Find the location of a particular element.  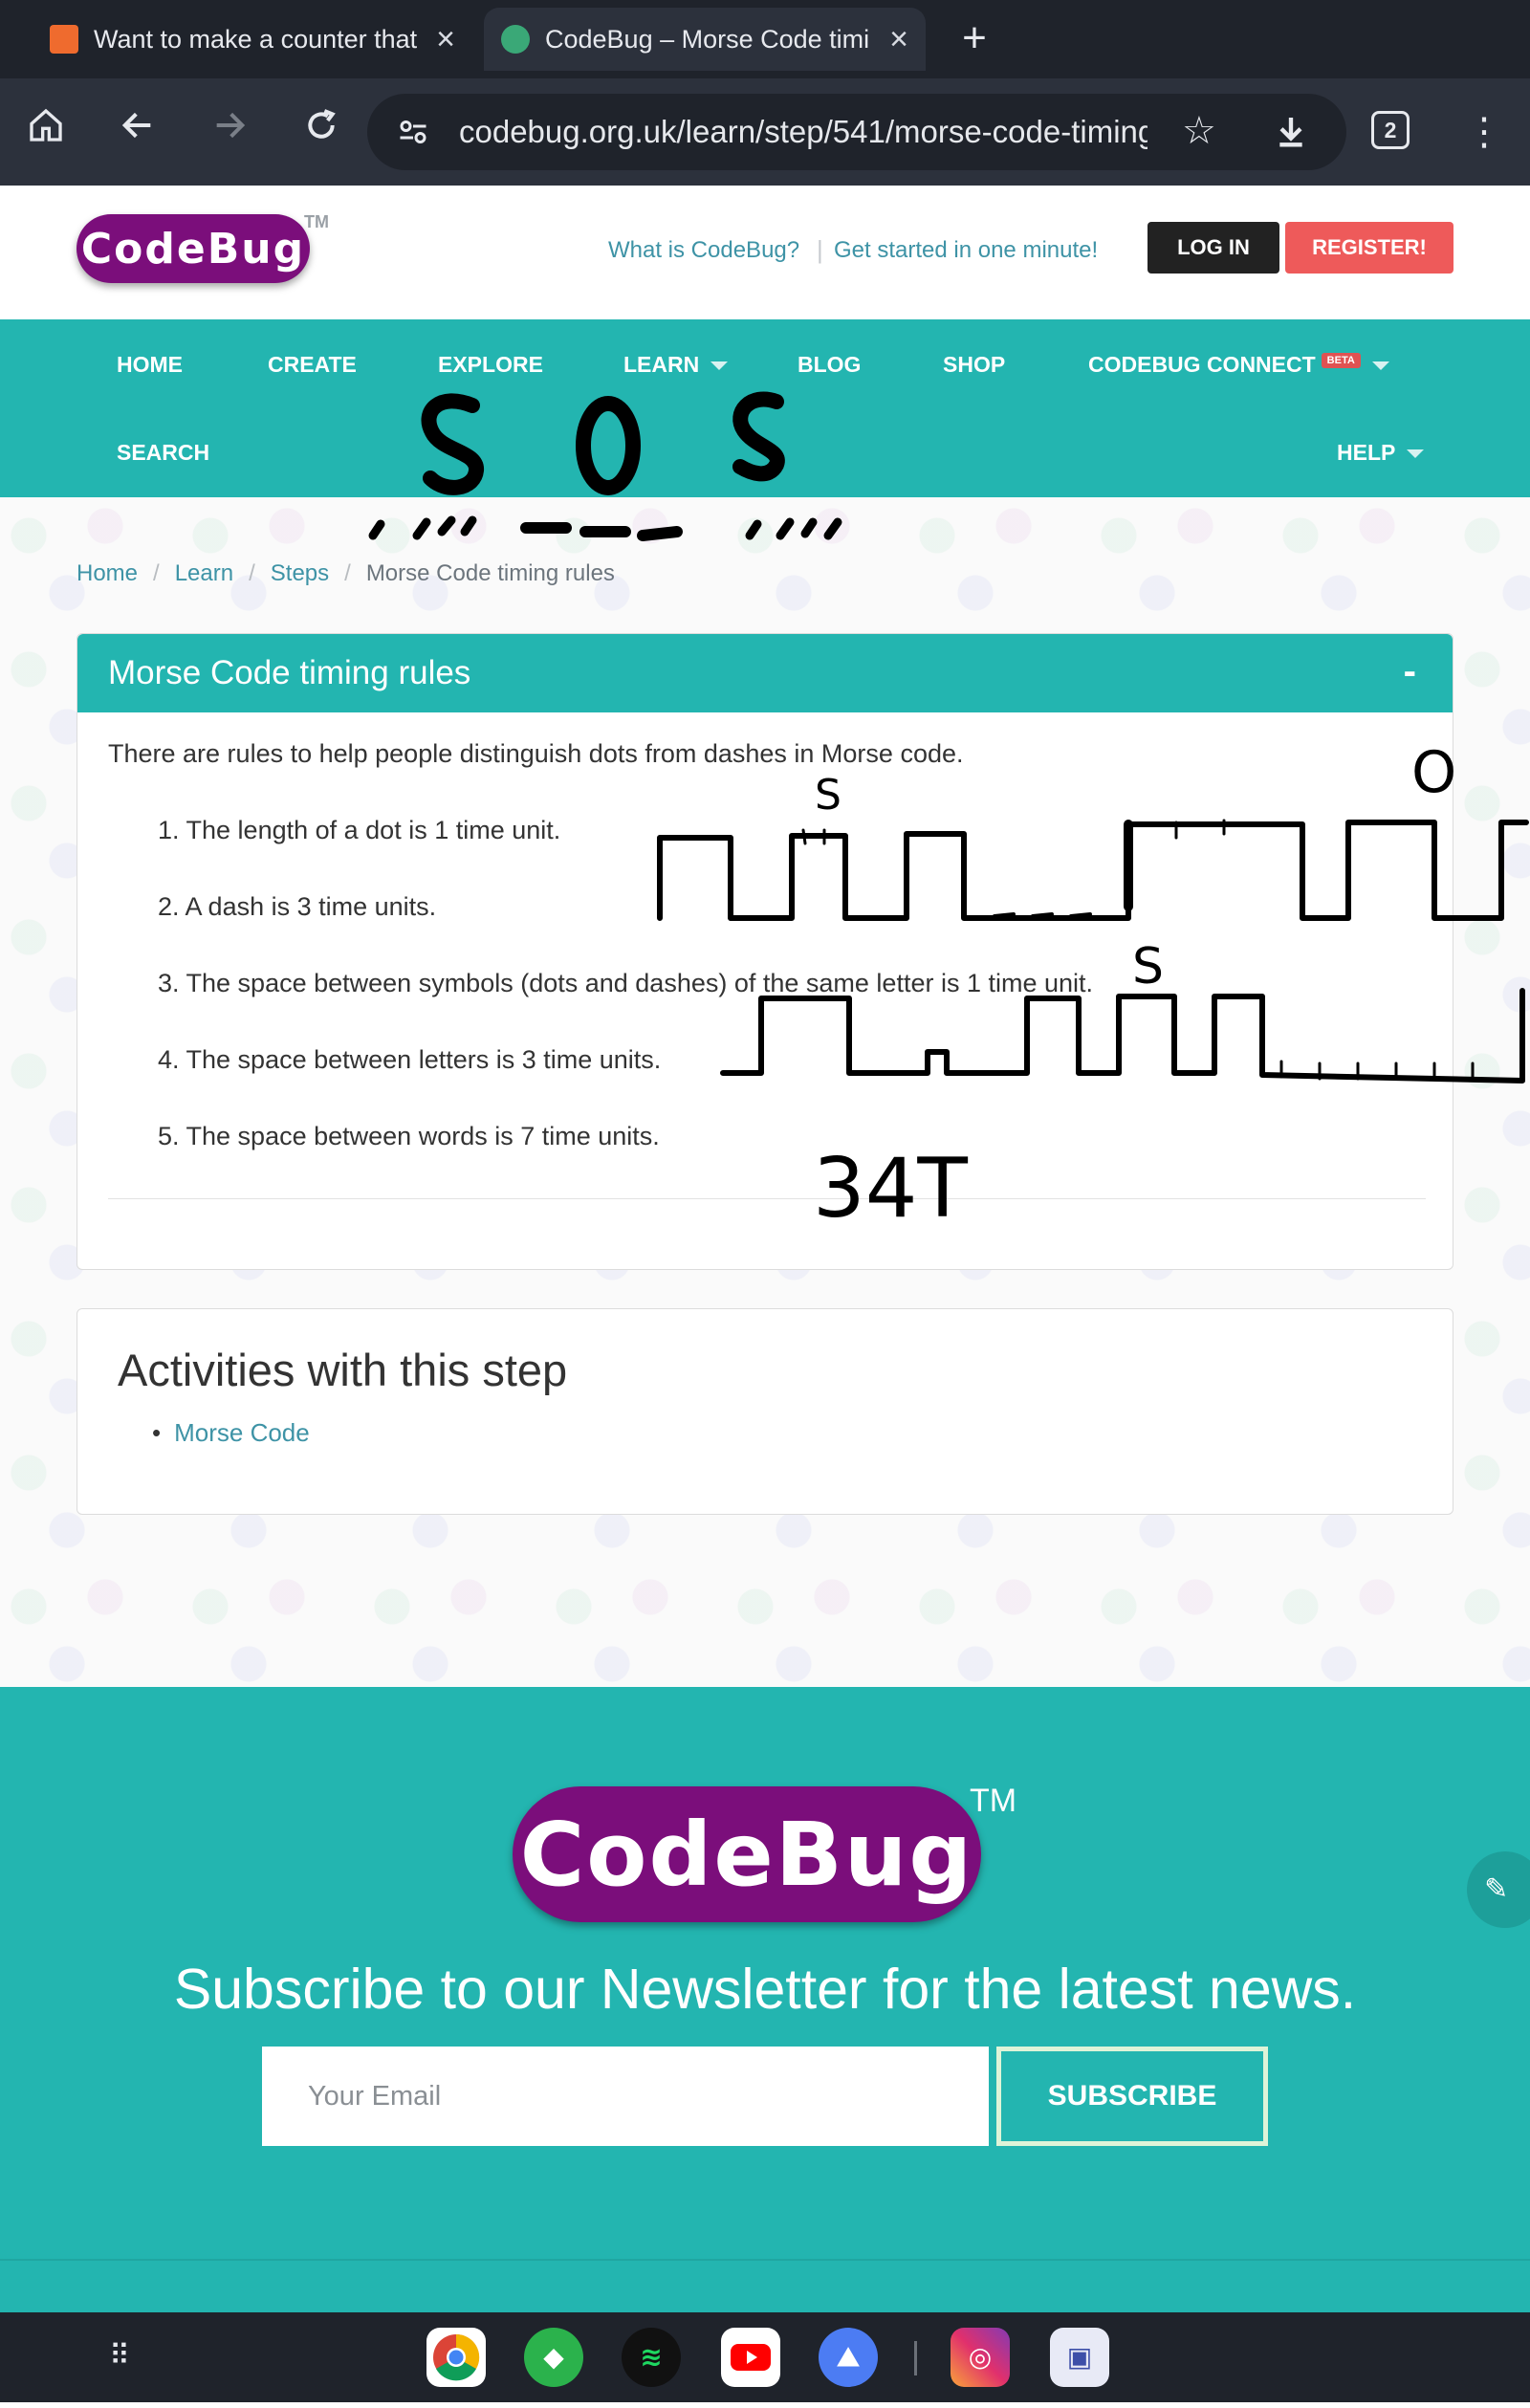

app-drawer-icon: ⠿ is located at coordinates (118, 2356).